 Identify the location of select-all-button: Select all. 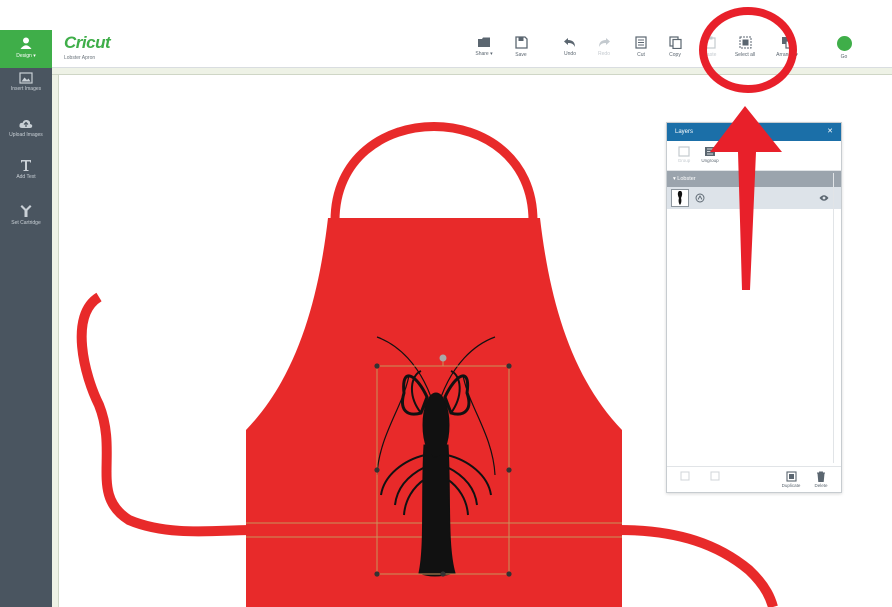
(745, 47).